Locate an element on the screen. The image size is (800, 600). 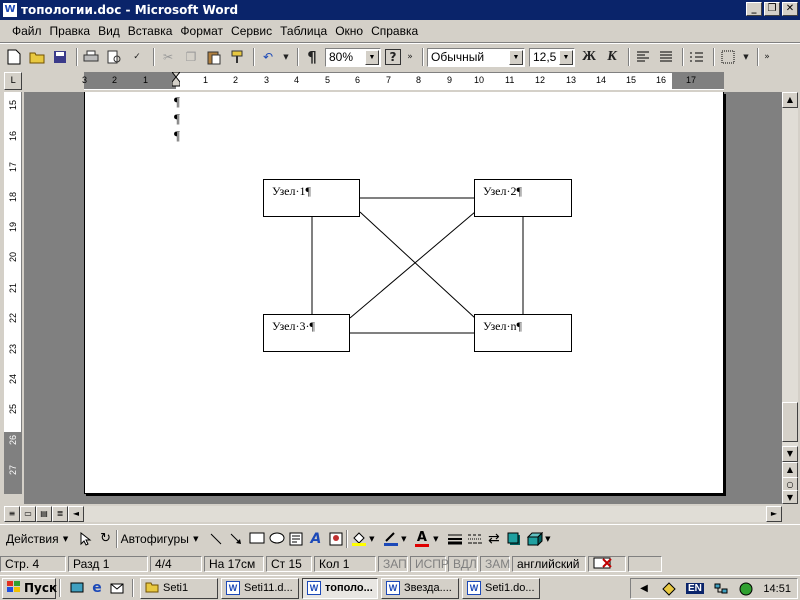
tray-app-icon is located at coordinates (668, 588).